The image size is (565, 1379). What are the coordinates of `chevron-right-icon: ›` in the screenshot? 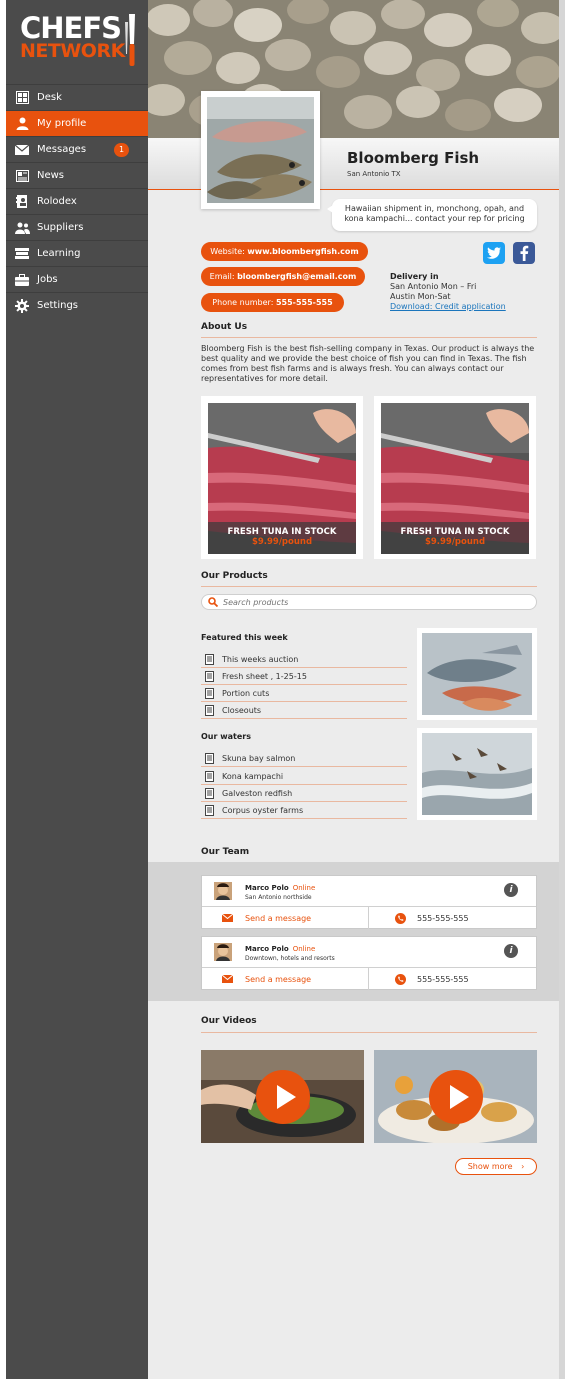 It's located at (523, 1166).